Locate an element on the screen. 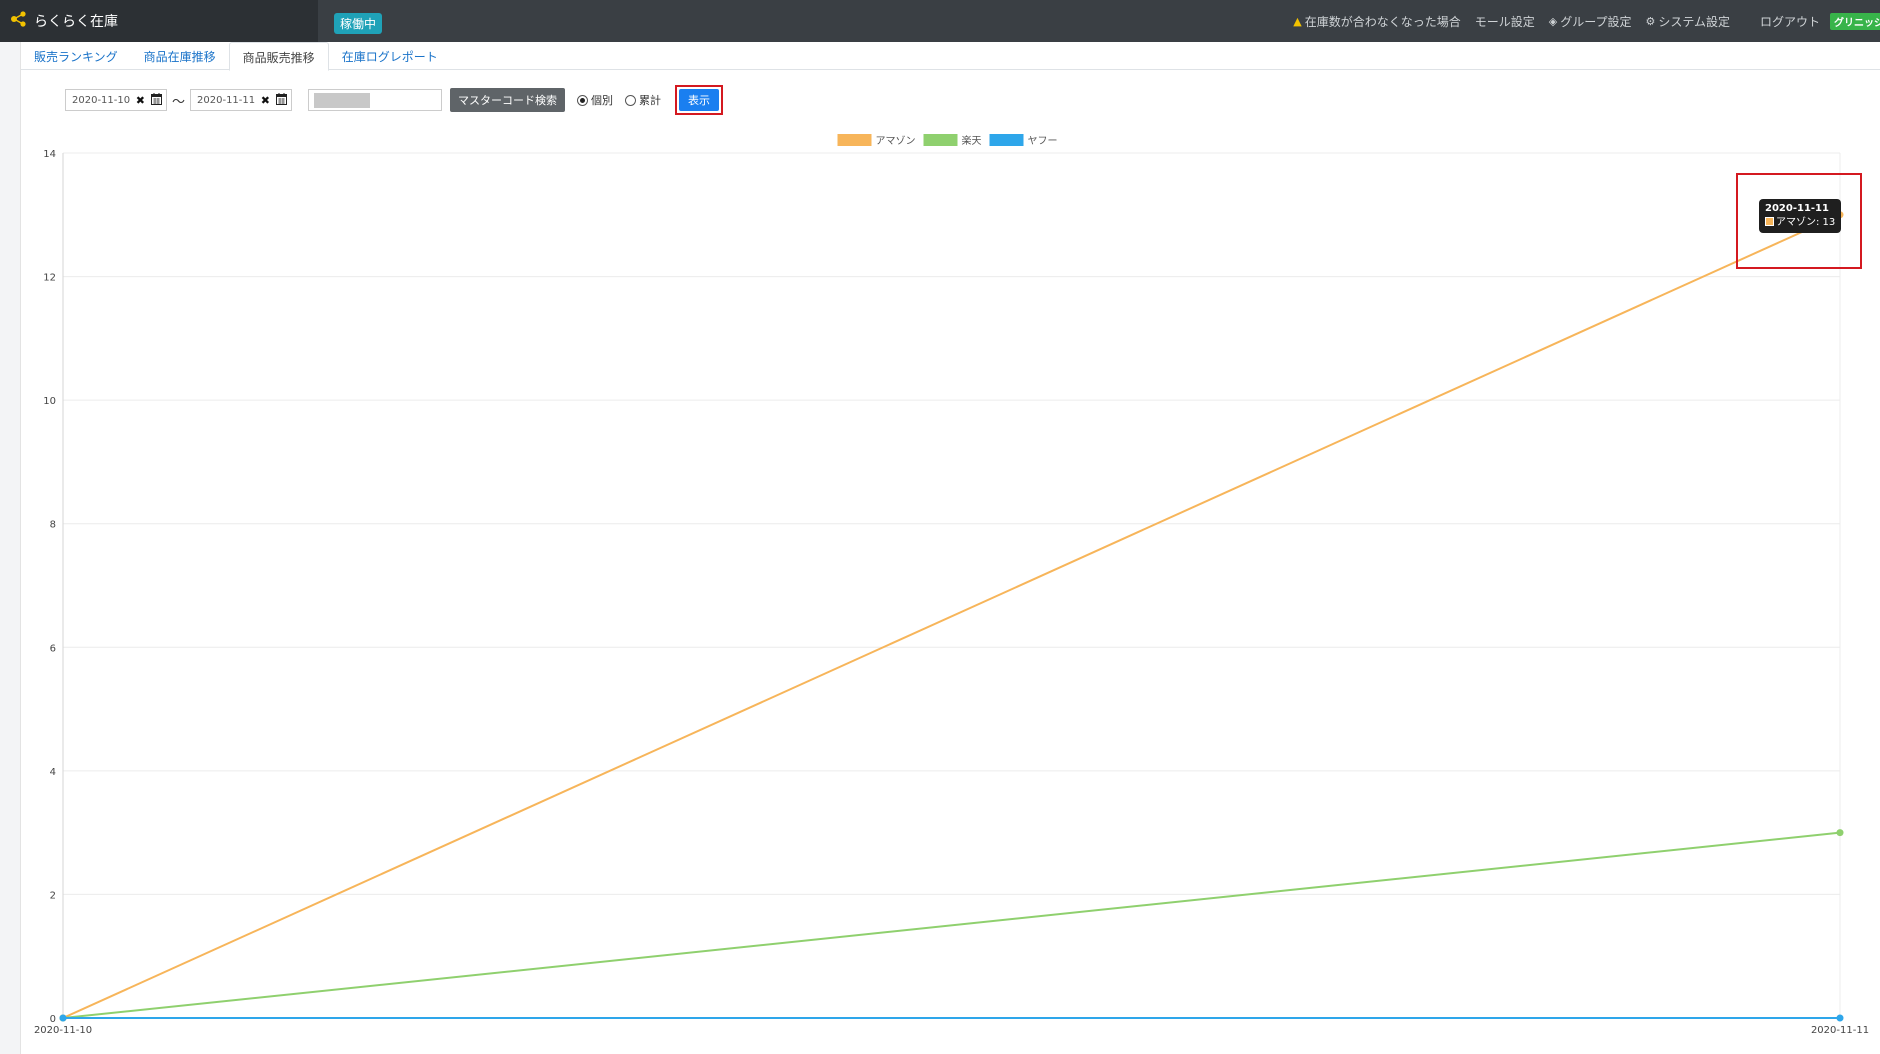 This screenshot has height=1054, width=1880. legend-label: 楽天 is located at coordinates (972, 140).